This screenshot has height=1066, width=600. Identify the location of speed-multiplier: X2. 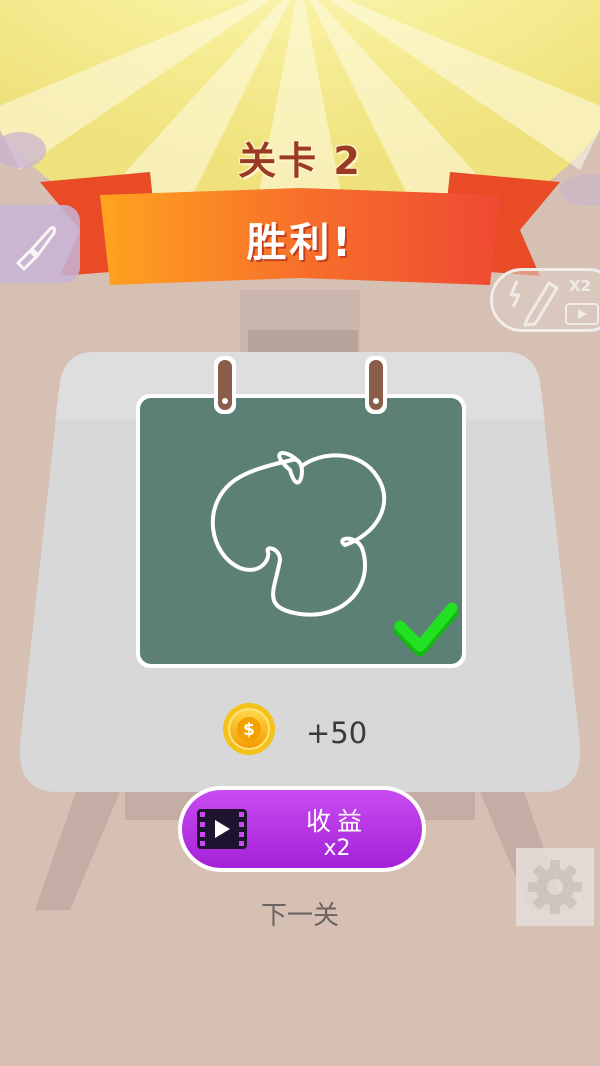
(580, 286).